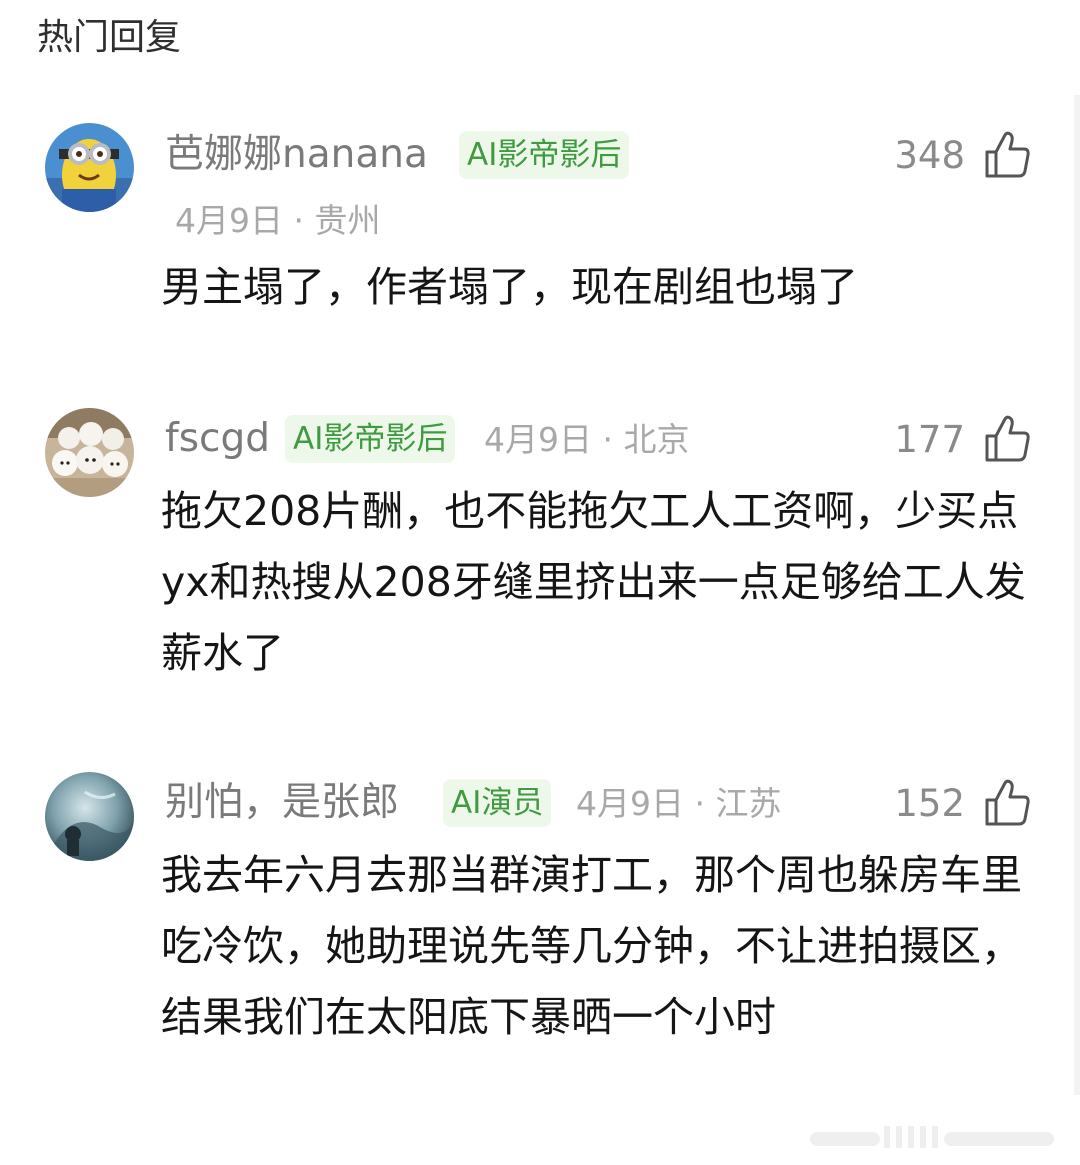 The image size is (1080, 1165). What do you see at coordinates (282, 803) in the screenshot?
I see `username: 别怕，是张郎` at bounding box center [282, 803].